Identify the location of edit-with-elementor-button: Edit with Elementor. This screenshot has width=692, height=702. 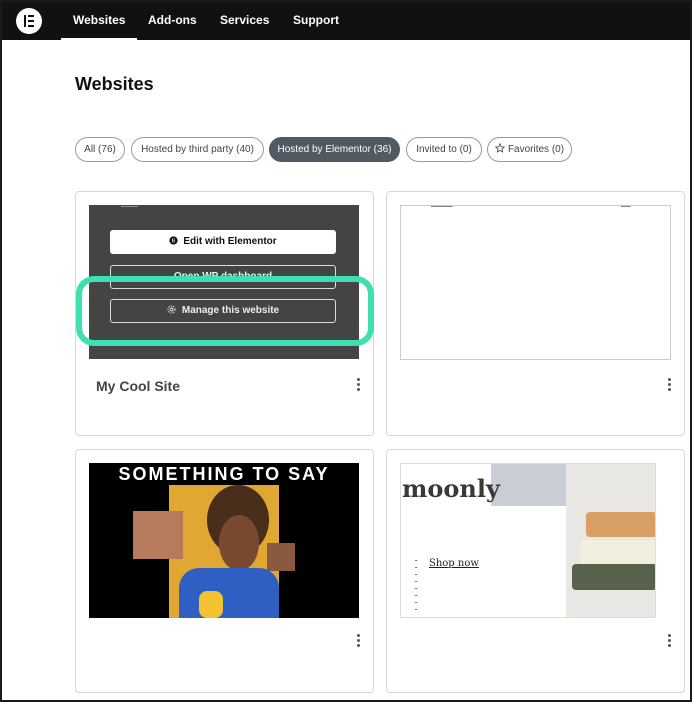
(223, 242).